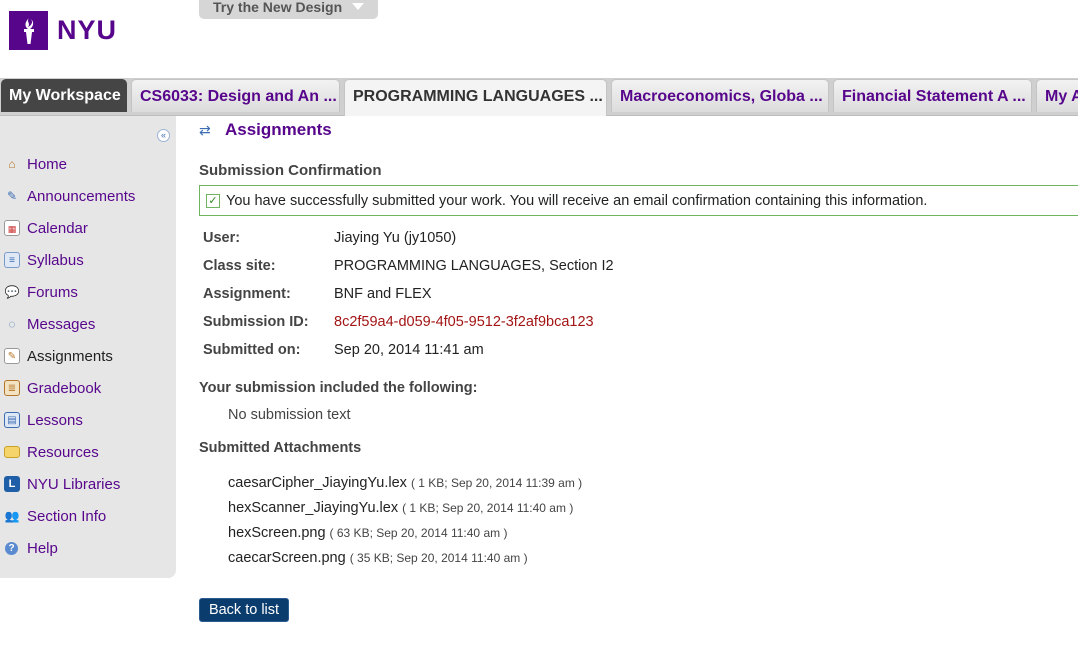  Describe the element at coordinates (64, 95) in the screenshot. I see `tab-my-workspace: My Workspace` at that location.